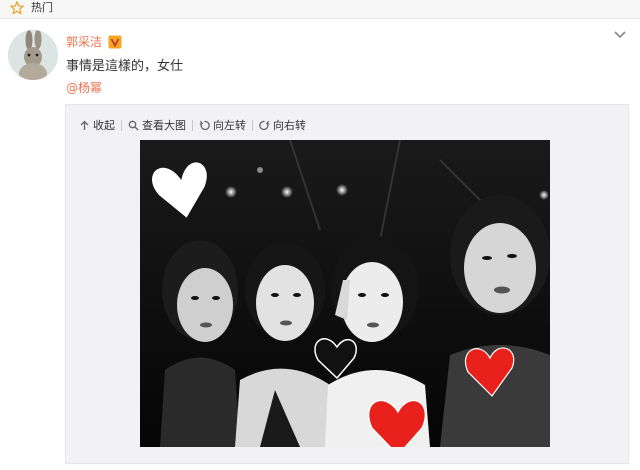 The height and width of the screenshot is (470, 640). What do you see at coordinates (84, 125) in the screenshot?
I see `arrow-up-icon` at bounding box center [84, 125].